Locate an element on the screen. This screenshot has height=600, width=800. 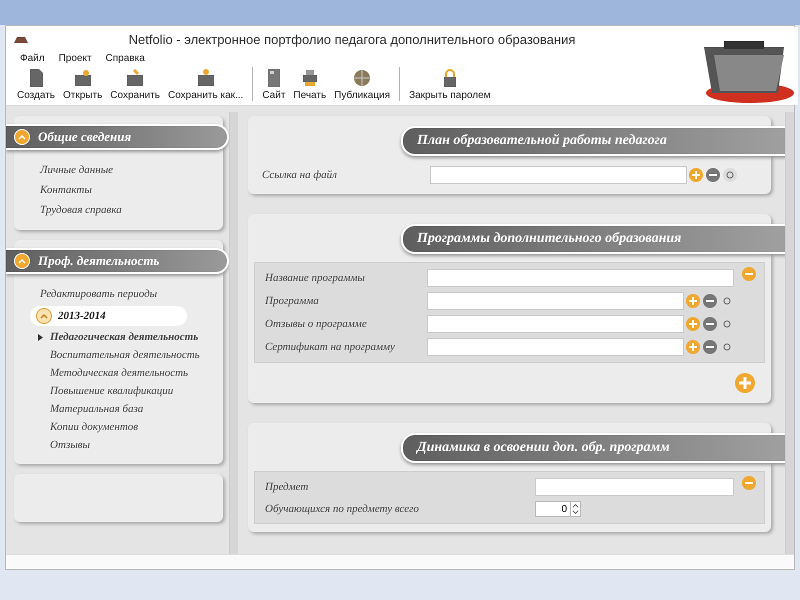
sidebar-link: Контакты is located at coordinates (118, 190).